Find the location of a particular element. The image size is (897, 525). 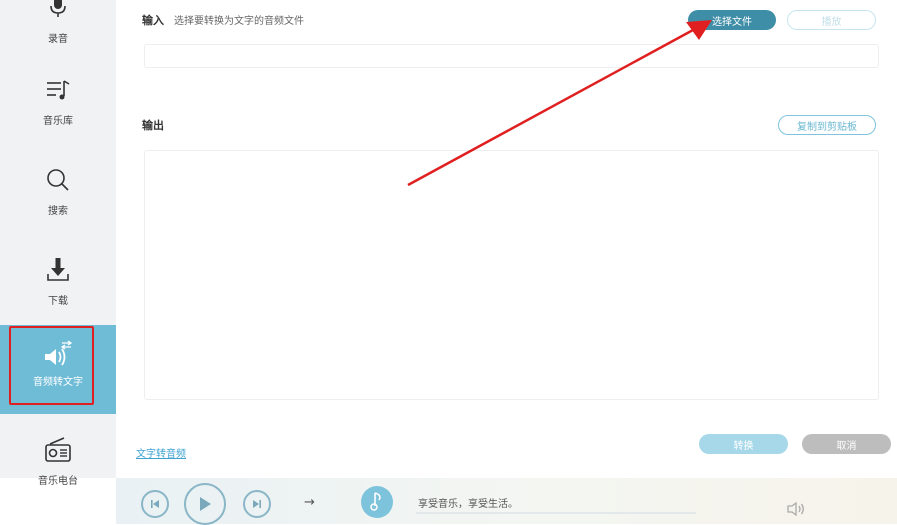

microphone-icon is located at coordinates (58, 12).